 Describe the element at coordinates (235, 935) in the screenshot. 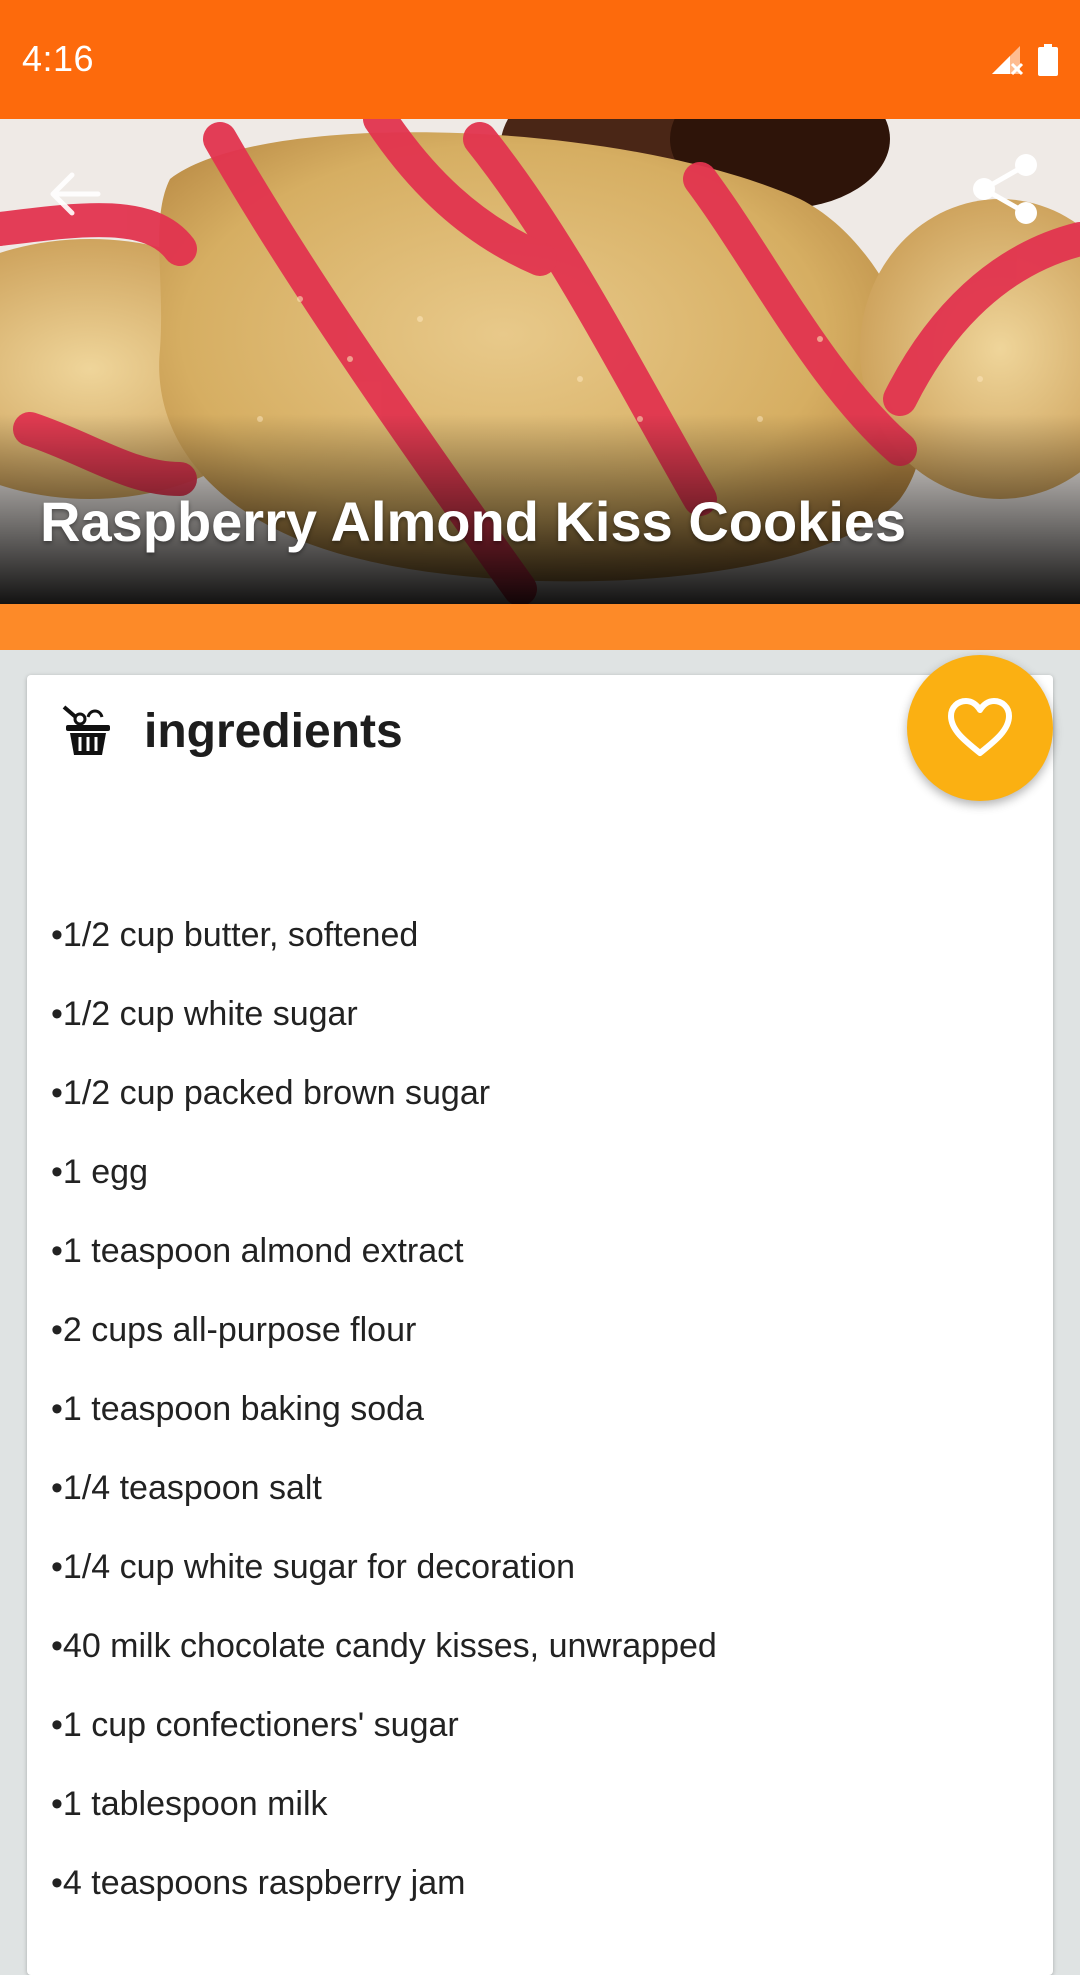

I see `ingredient-item: •1/2 cup butter, softened` at that location.